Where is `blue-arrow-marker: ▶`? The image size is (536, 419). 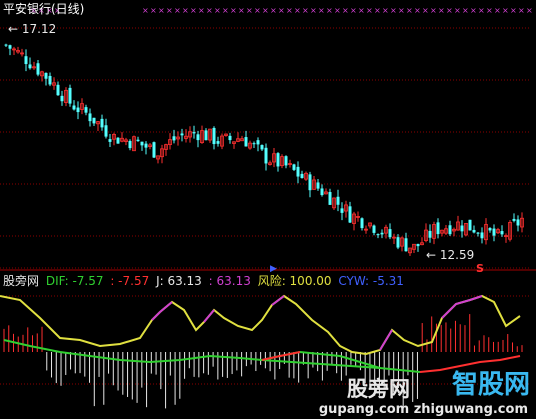 blue-arrow-marker: ▶ is located at coordinates (273, 269).